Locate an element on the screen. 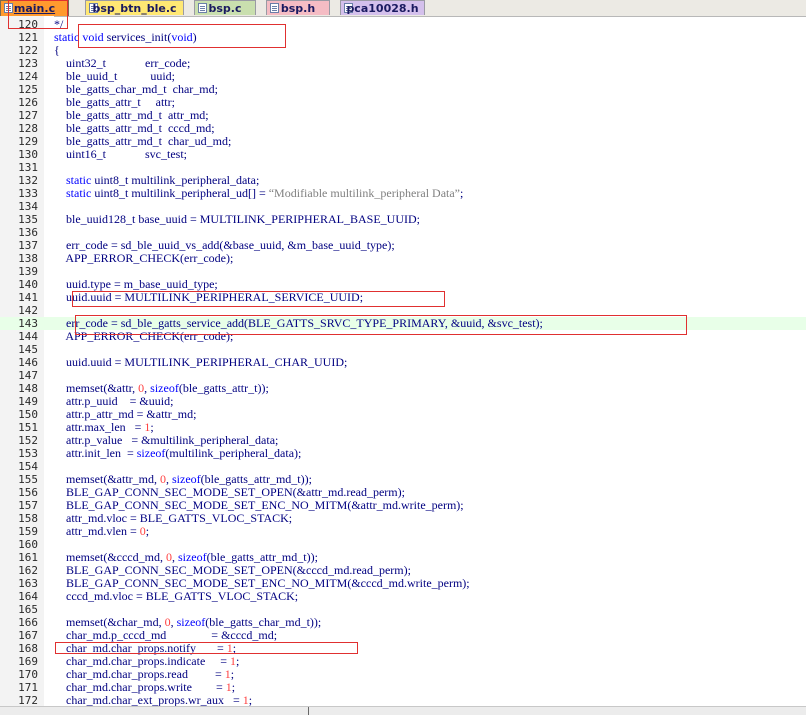  line-number: 146 is located at coordinates (28, 362).